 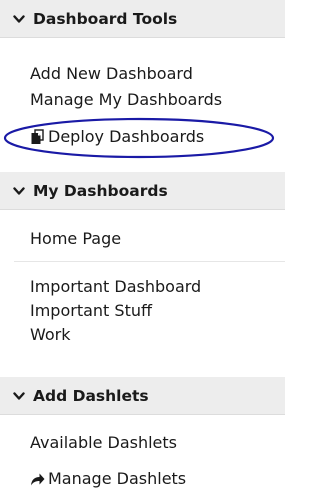 I want to click on share-arrow-icon, so click(x=38, y=479).